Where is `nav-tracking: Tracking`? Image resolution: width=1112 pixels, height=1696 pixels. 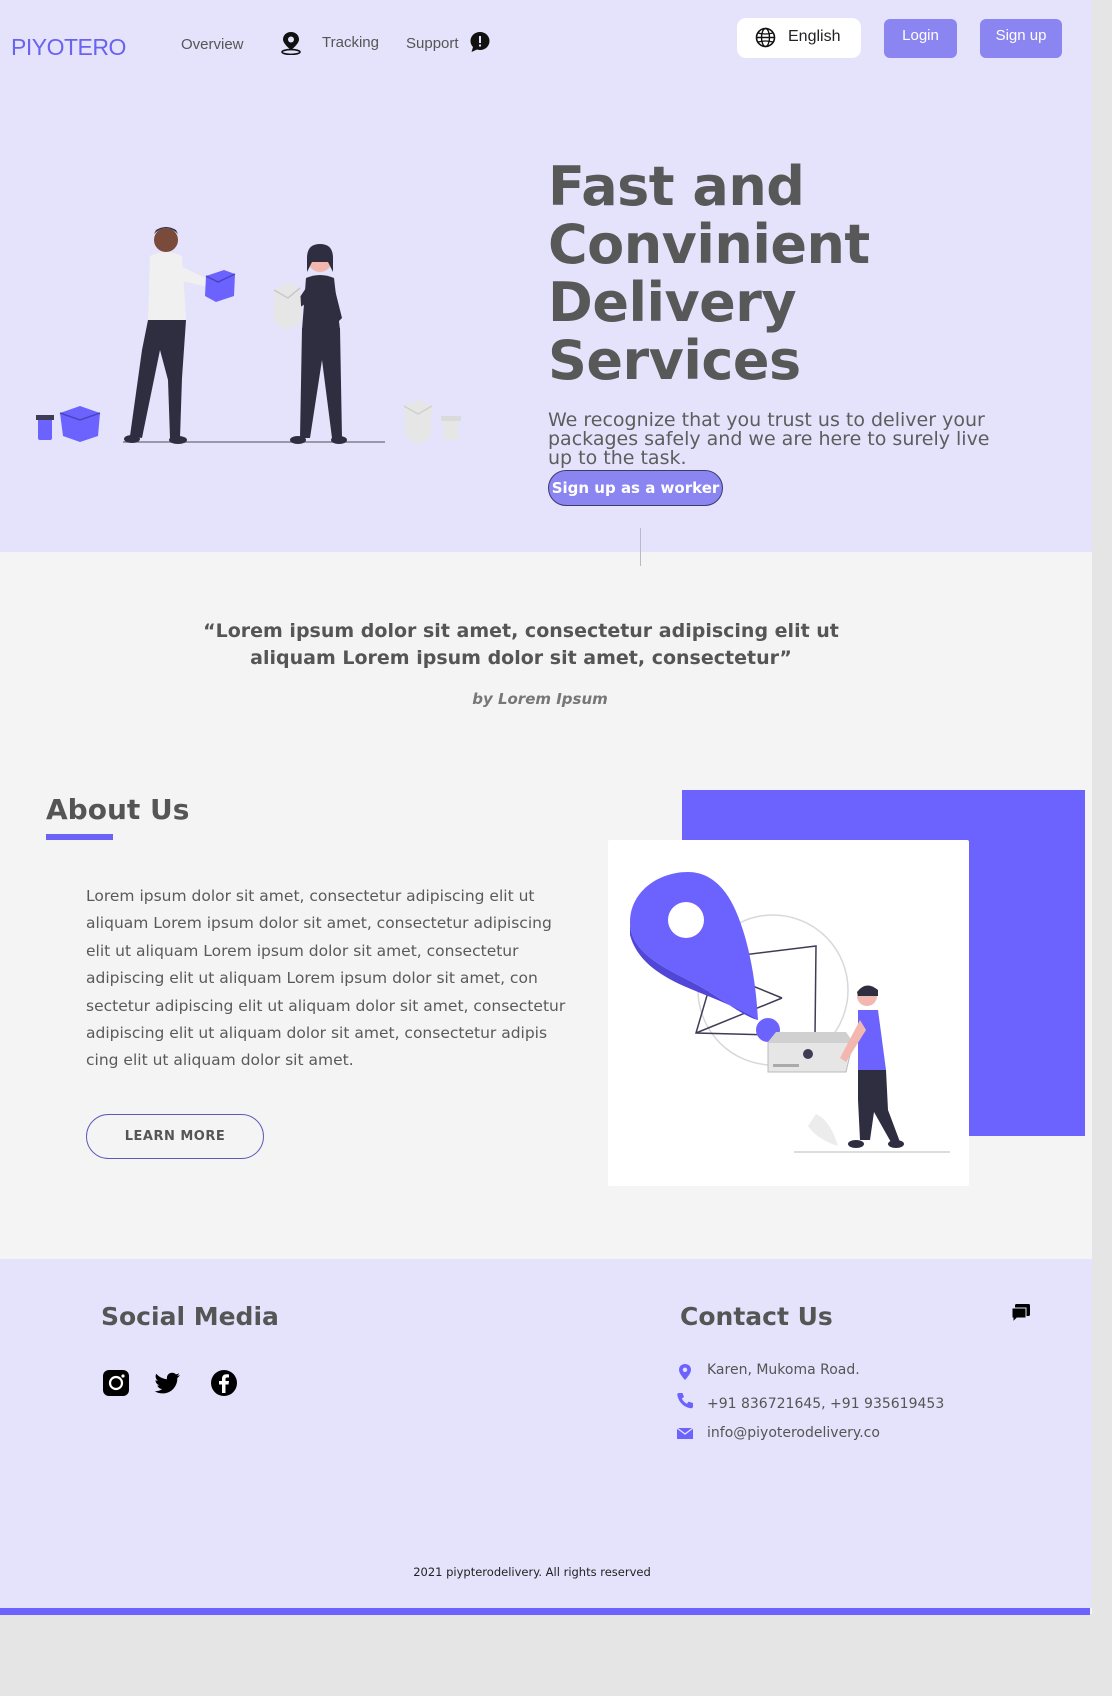
nav-tracking: Tracking is located at coordinates (350, 42).